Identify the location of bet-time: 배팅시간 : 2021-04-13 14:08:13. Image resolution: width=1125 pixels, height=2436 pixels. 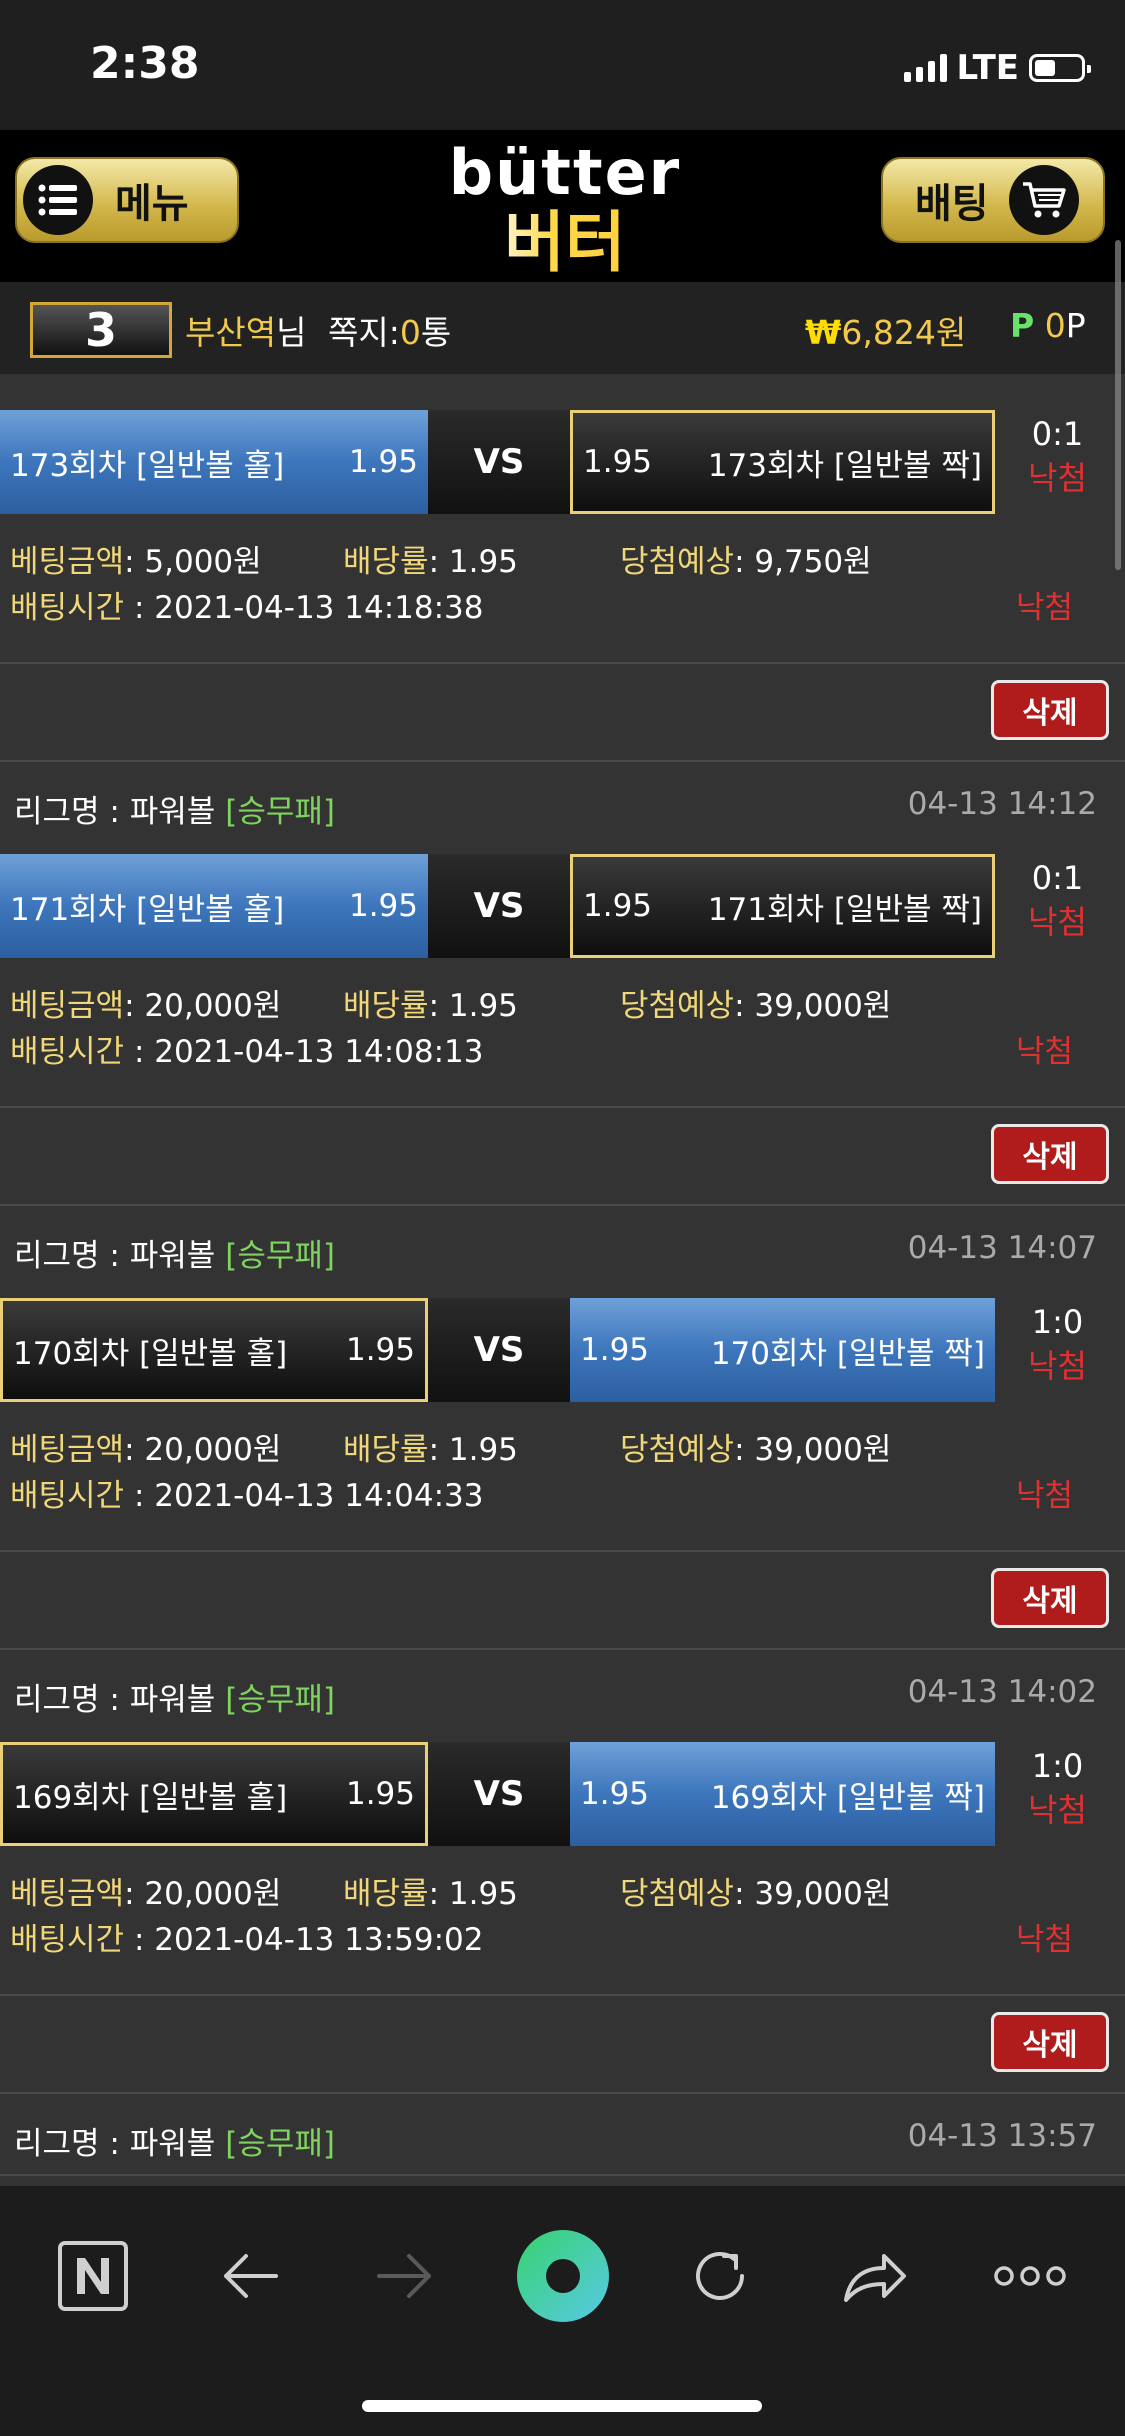
(247, 1052).